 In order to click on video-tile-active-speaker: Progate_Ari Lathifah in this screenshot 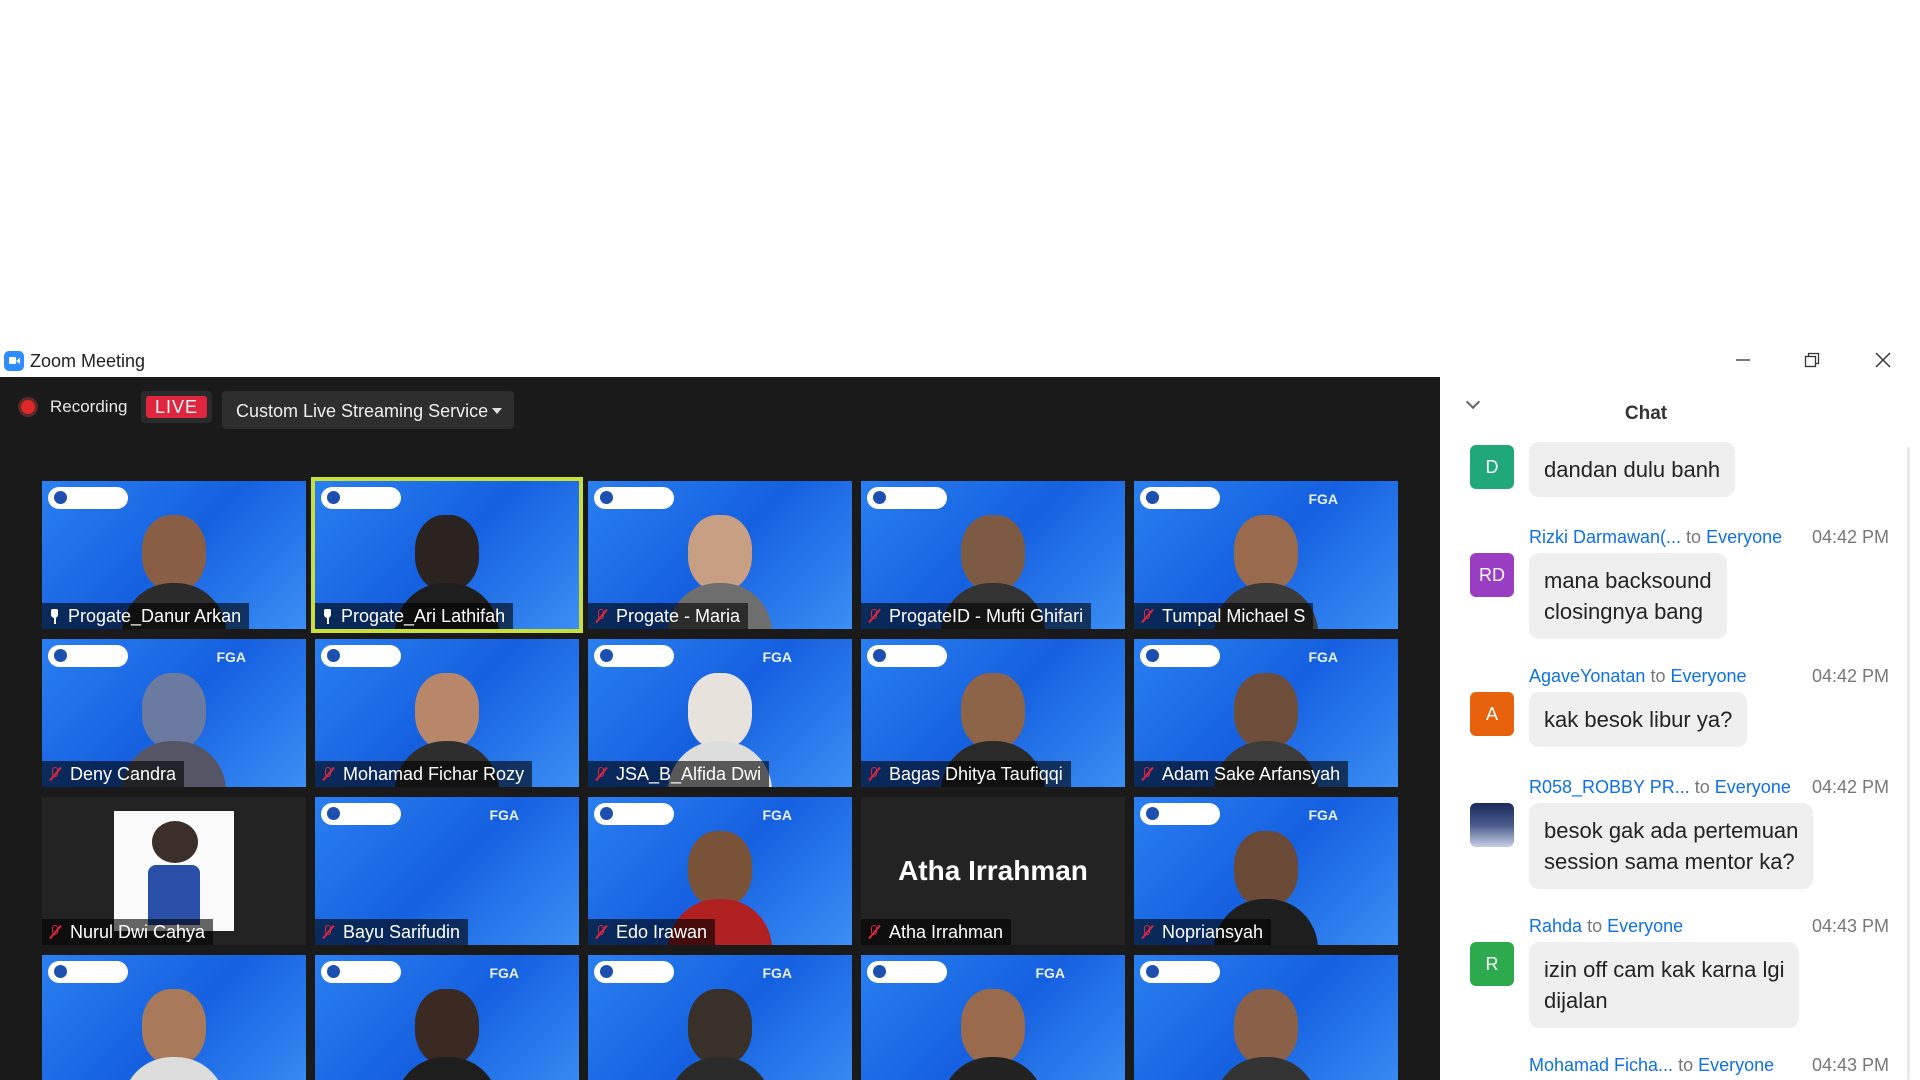, I will do `click(447, 555)`.